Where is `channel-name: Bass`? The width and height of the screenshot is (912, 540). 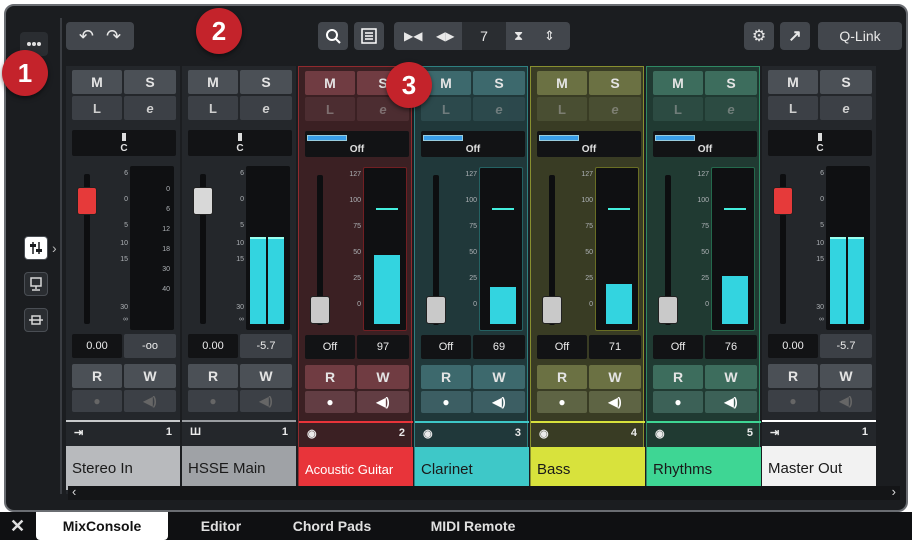 channel-name: Bass is located at coordinates (588, 469).